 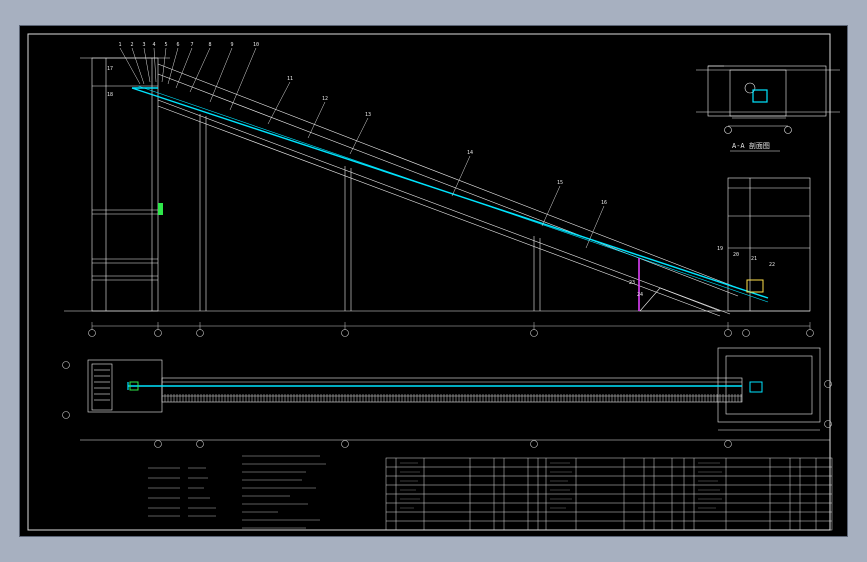 I want to click on balloon-16: 16, so click(x=604, y=203).